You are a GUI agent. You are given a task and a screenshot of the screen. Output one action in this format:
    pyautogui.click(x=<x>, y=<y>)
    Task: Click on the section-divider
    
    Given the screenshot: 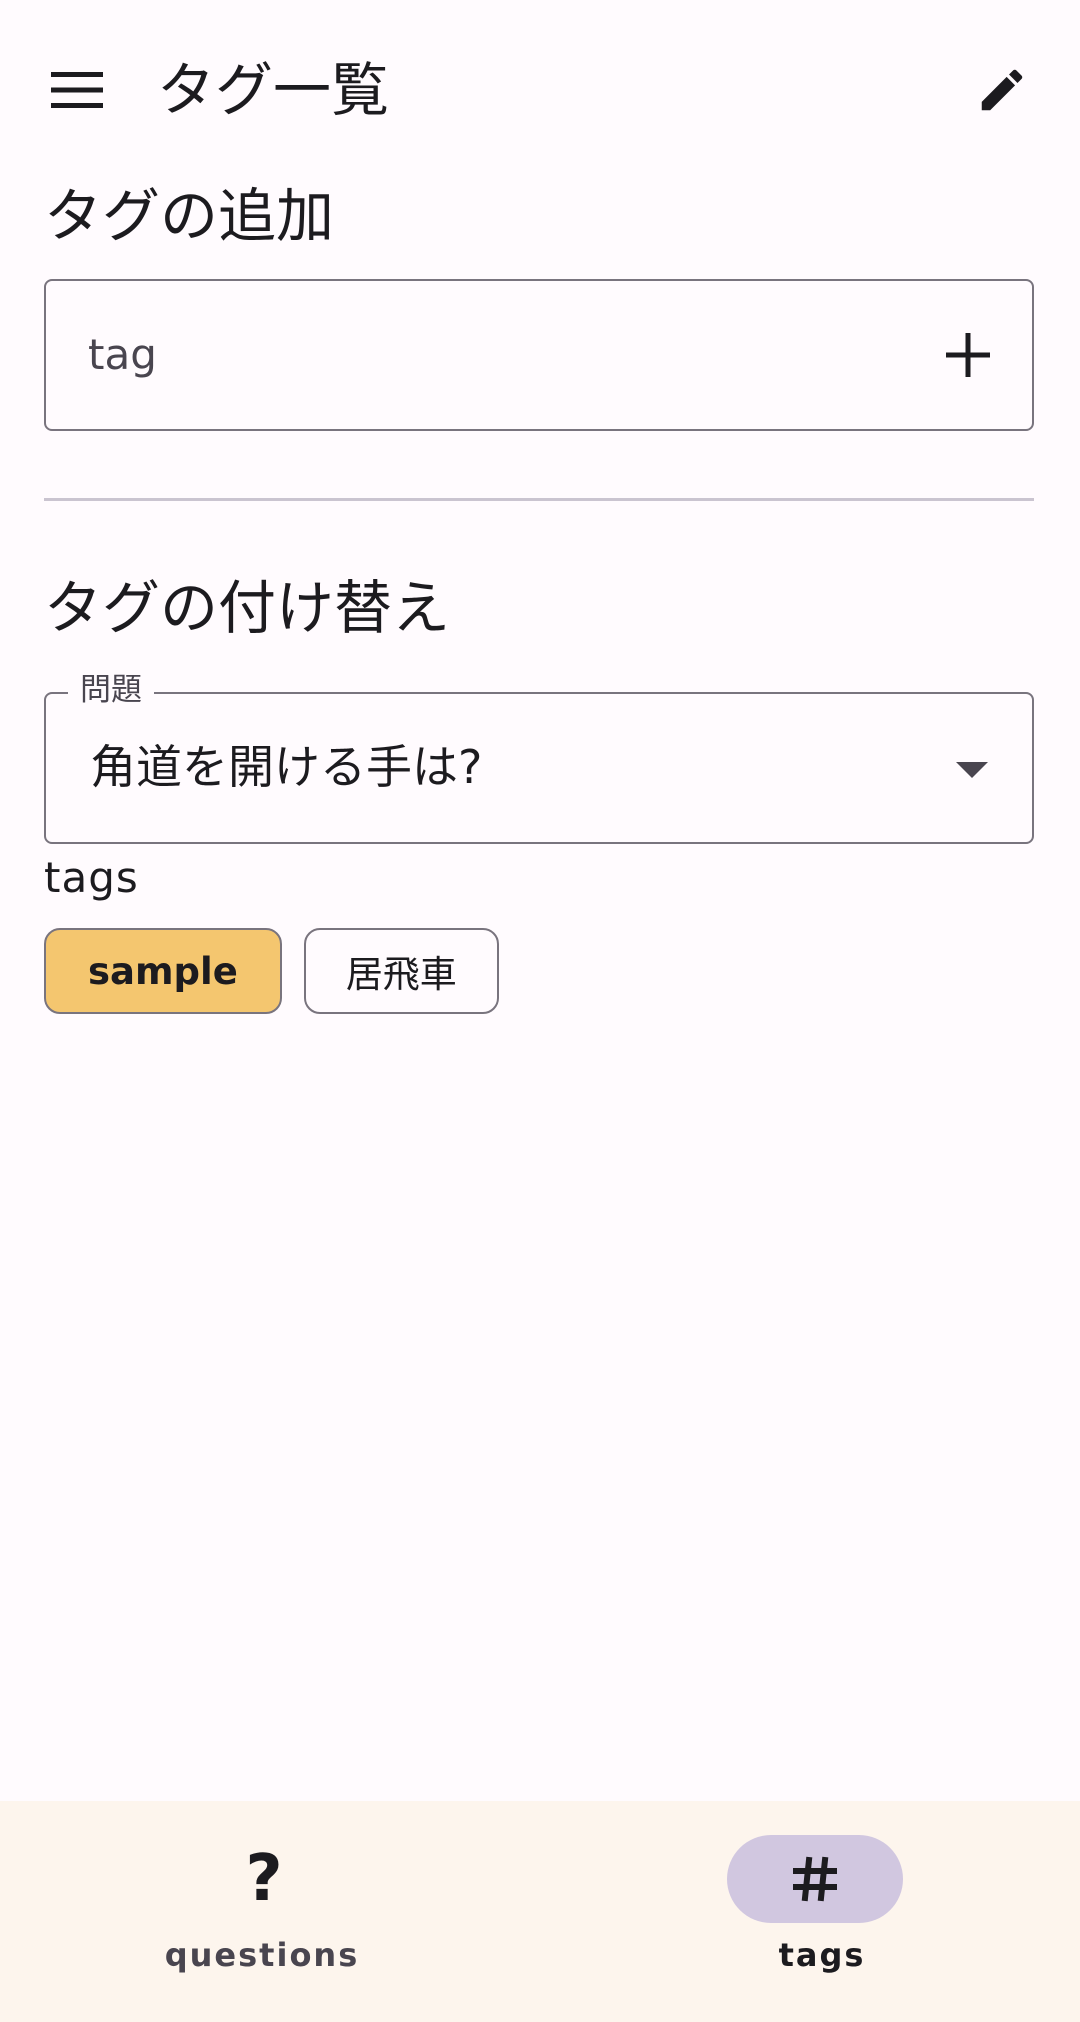 What is the action you would take?
    pyautogui.click(x=539, y=499)
    